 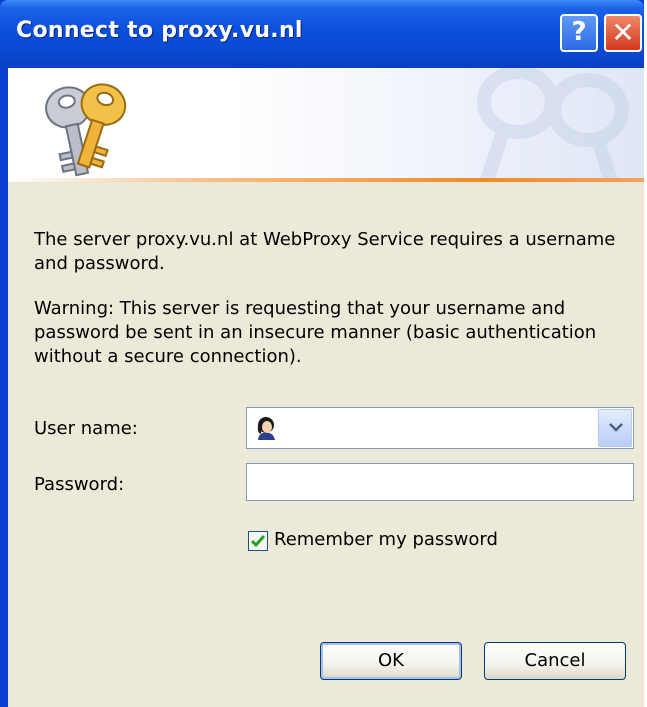 What do you see at coordinates (440, 482) in the screenshot?
I see `password-field` at bounding box center [440, 482].